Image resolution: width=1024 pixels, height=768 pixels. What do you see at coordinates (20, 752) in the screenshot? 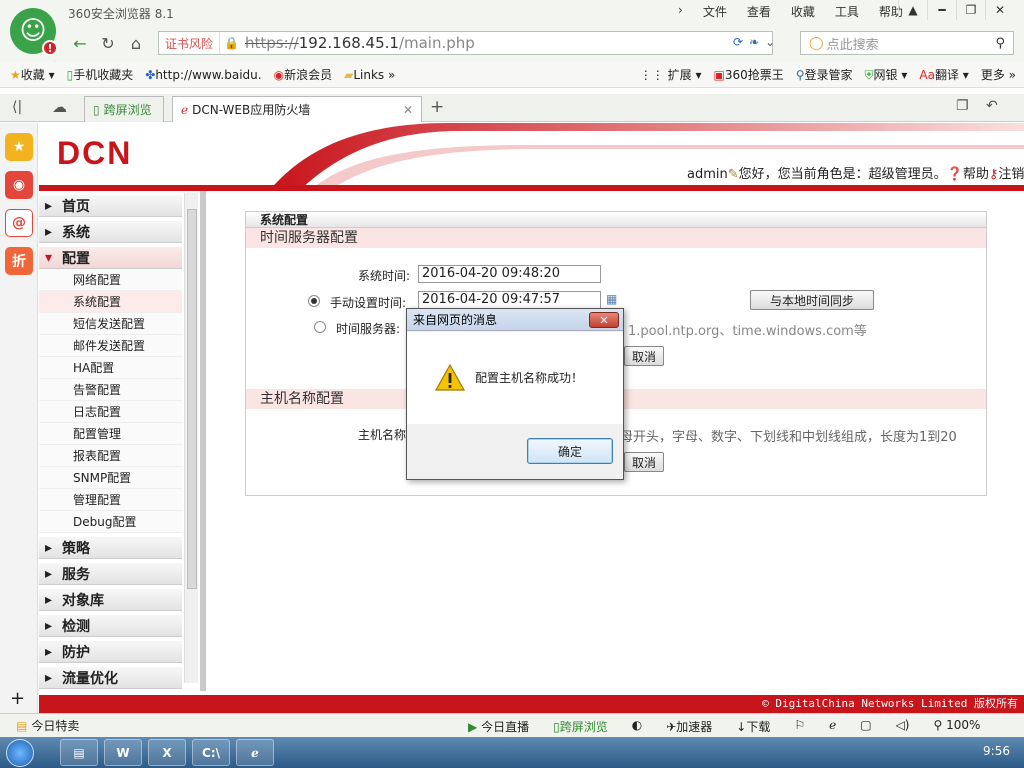
I see `start-button` at bounding box center [20, 752].